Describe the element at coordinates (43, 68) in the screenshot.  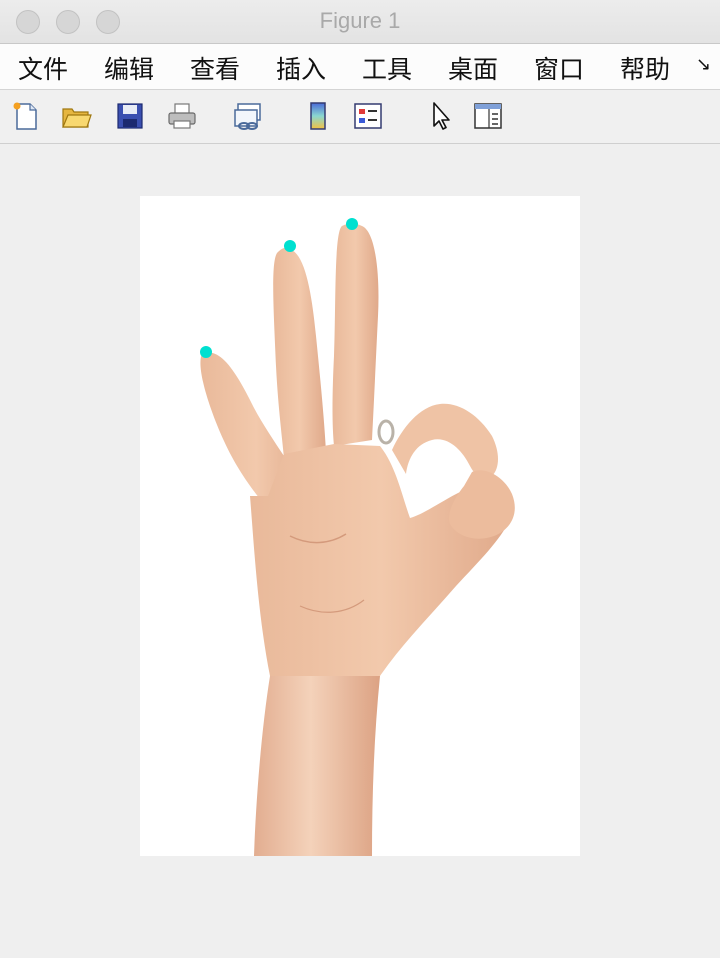
I see `menu-file: 文件` at that location.